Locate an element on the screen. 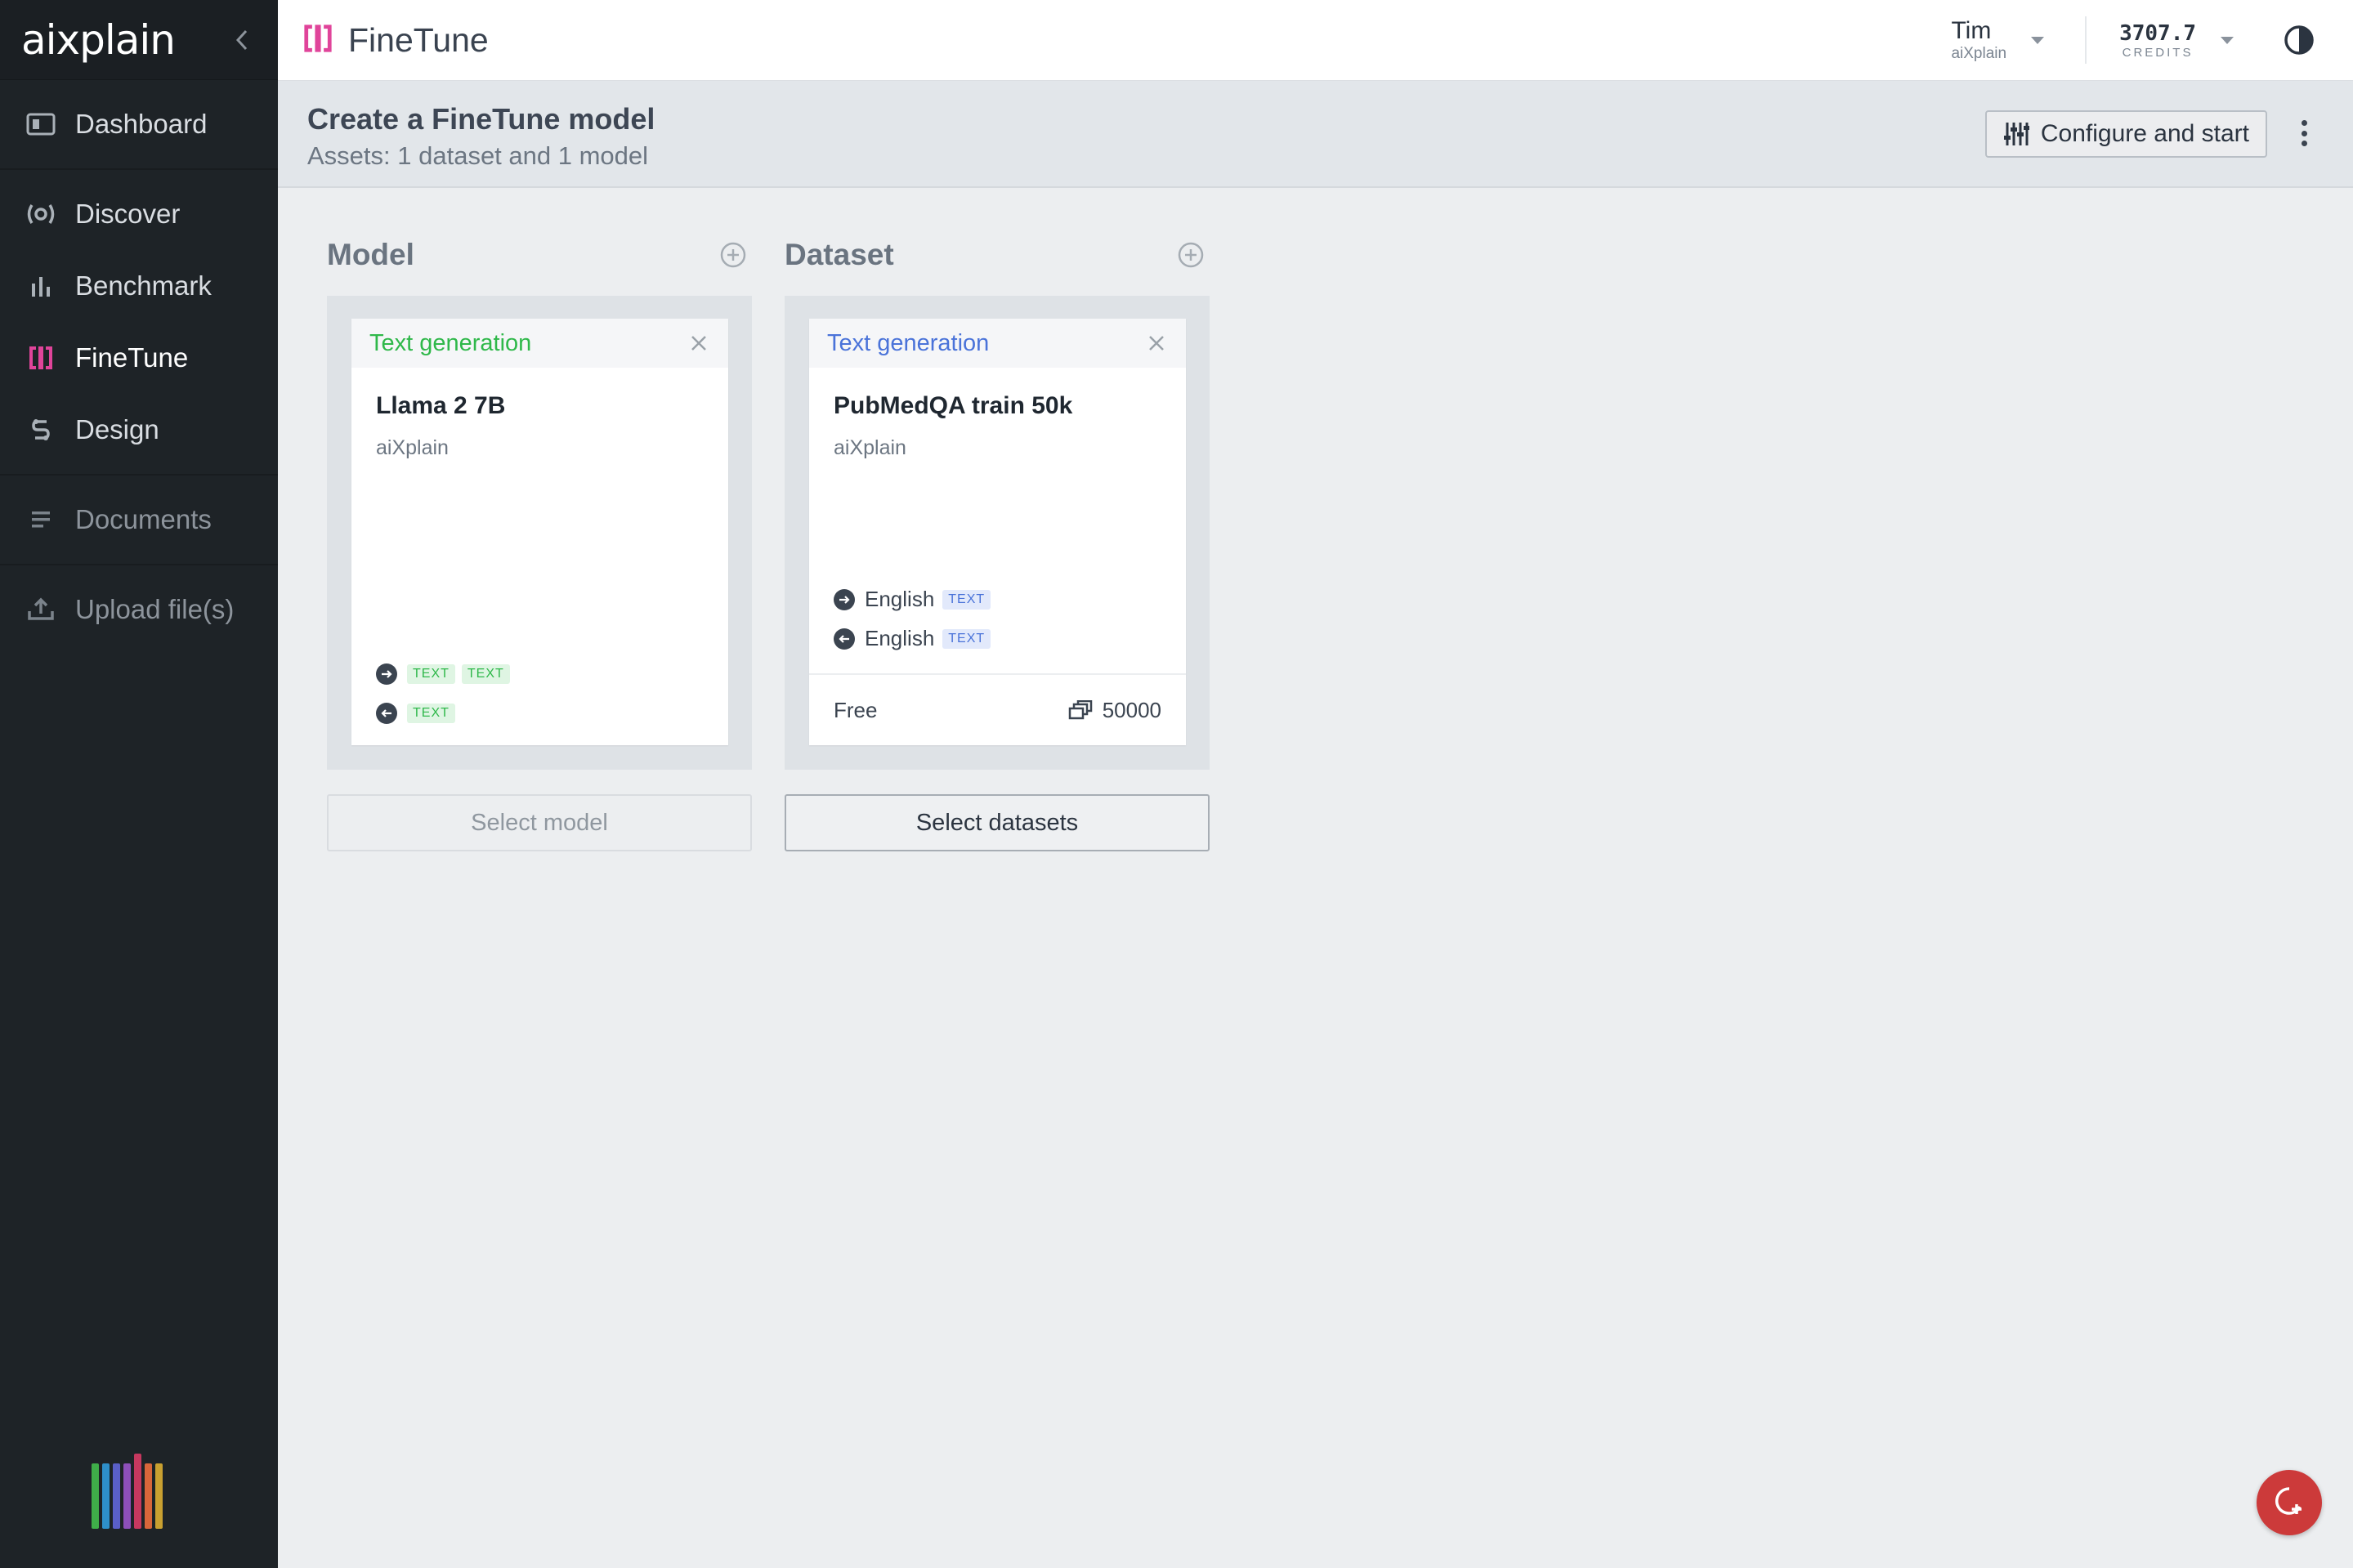 This screenshot has width=2353, height=1568. sidebar-item-finetune: FineTune is located at coordinates (139, 358).